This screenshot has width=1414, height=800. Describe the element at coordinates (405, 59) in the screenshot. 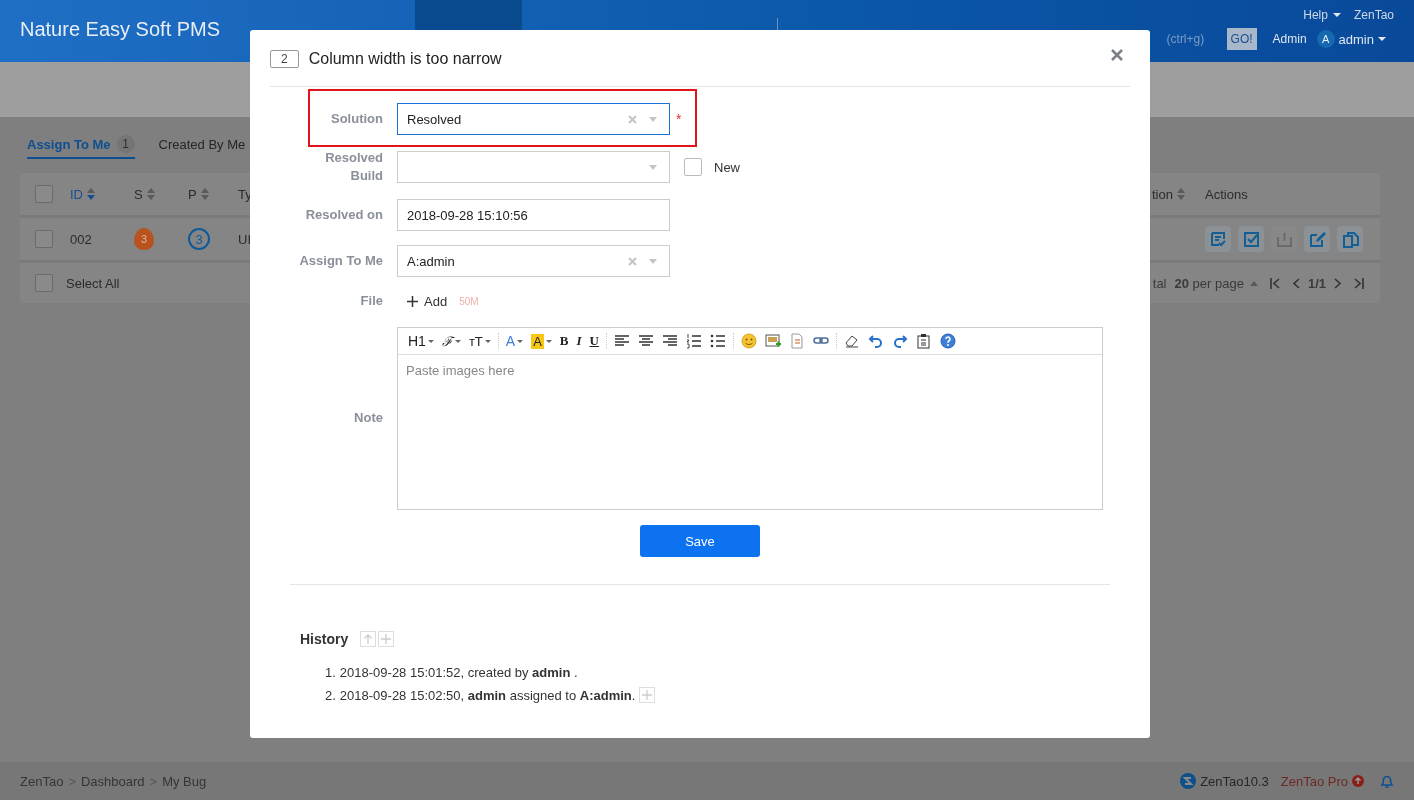

I see `dialog-title: Column width is too narrow` at that location.